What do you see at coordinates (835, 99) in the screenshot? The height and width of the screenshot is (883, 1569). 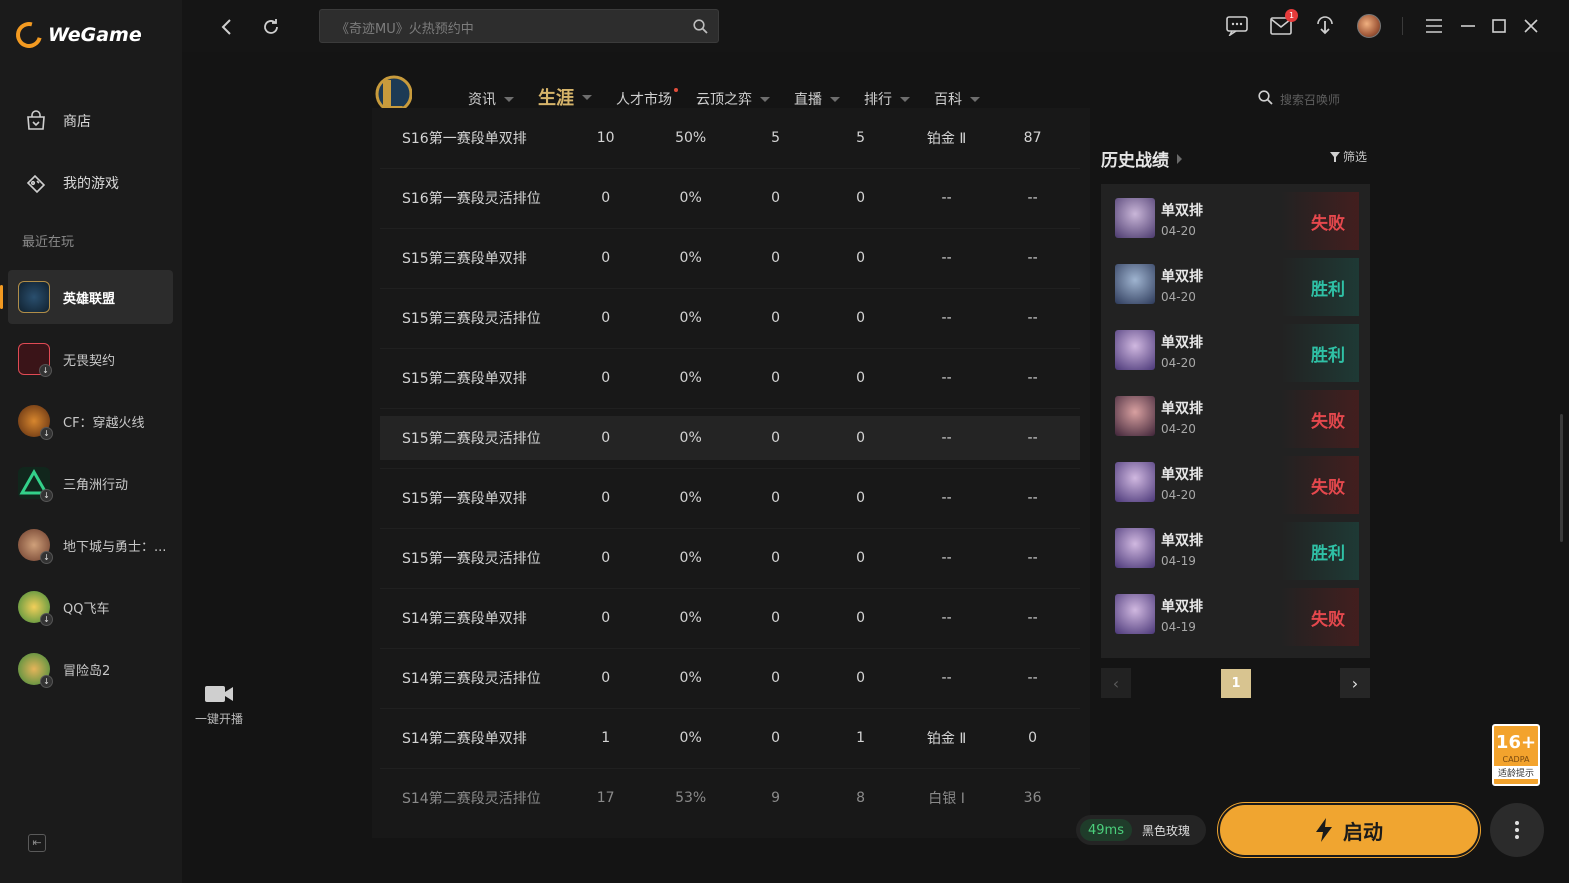 I see `chevron-down-icon` at bounding box center [835, 99].